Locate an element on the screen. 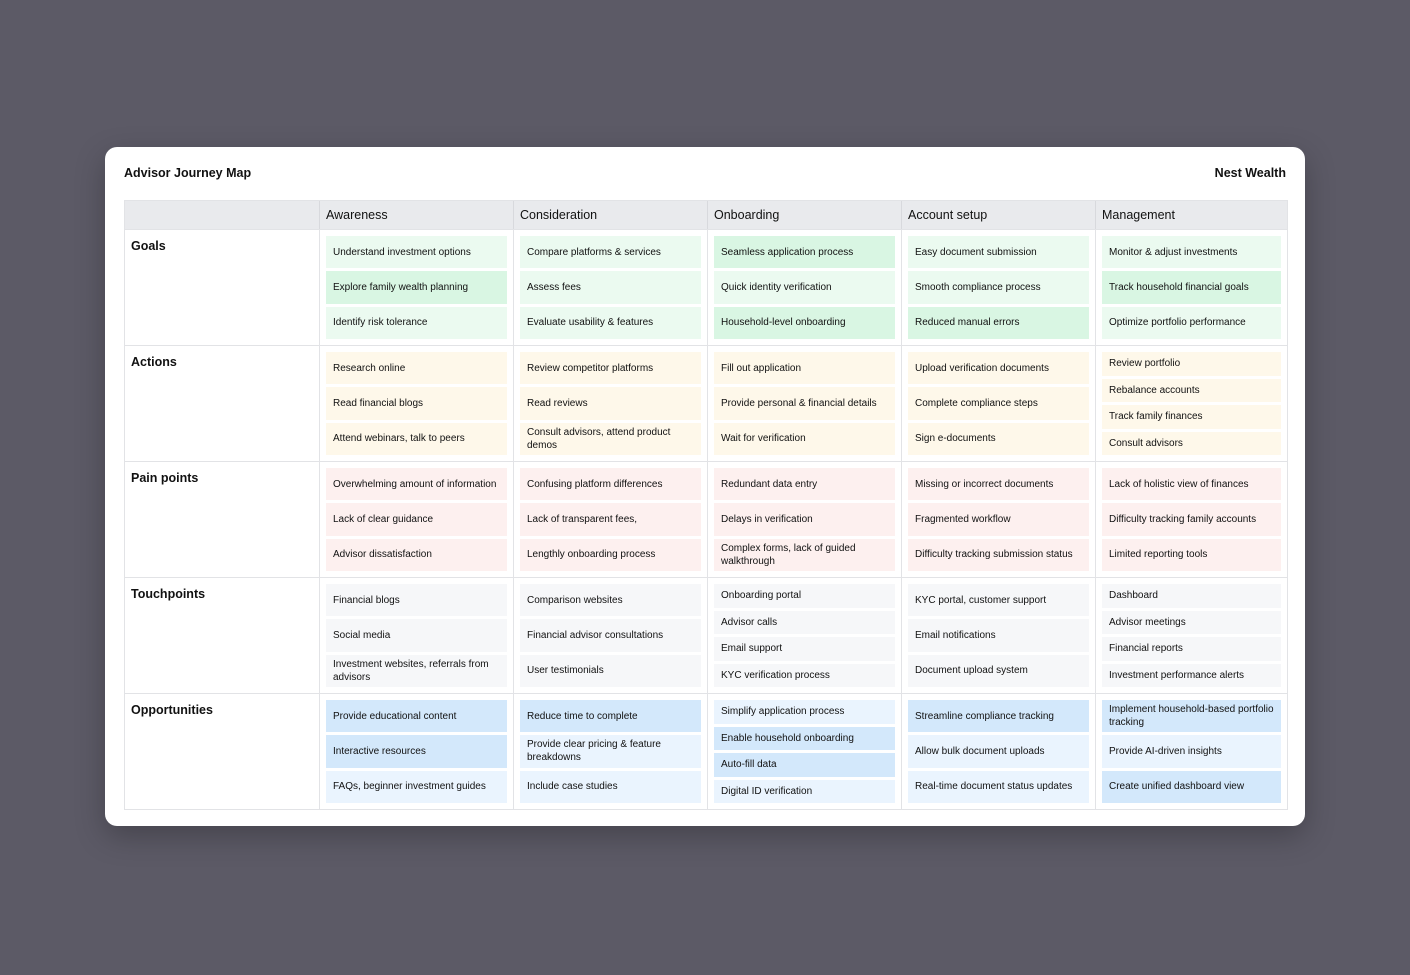 The height and width of the screenshot is (975, 1410). actions-note: Rebalance accounts is located at coordinates (1191, 390).